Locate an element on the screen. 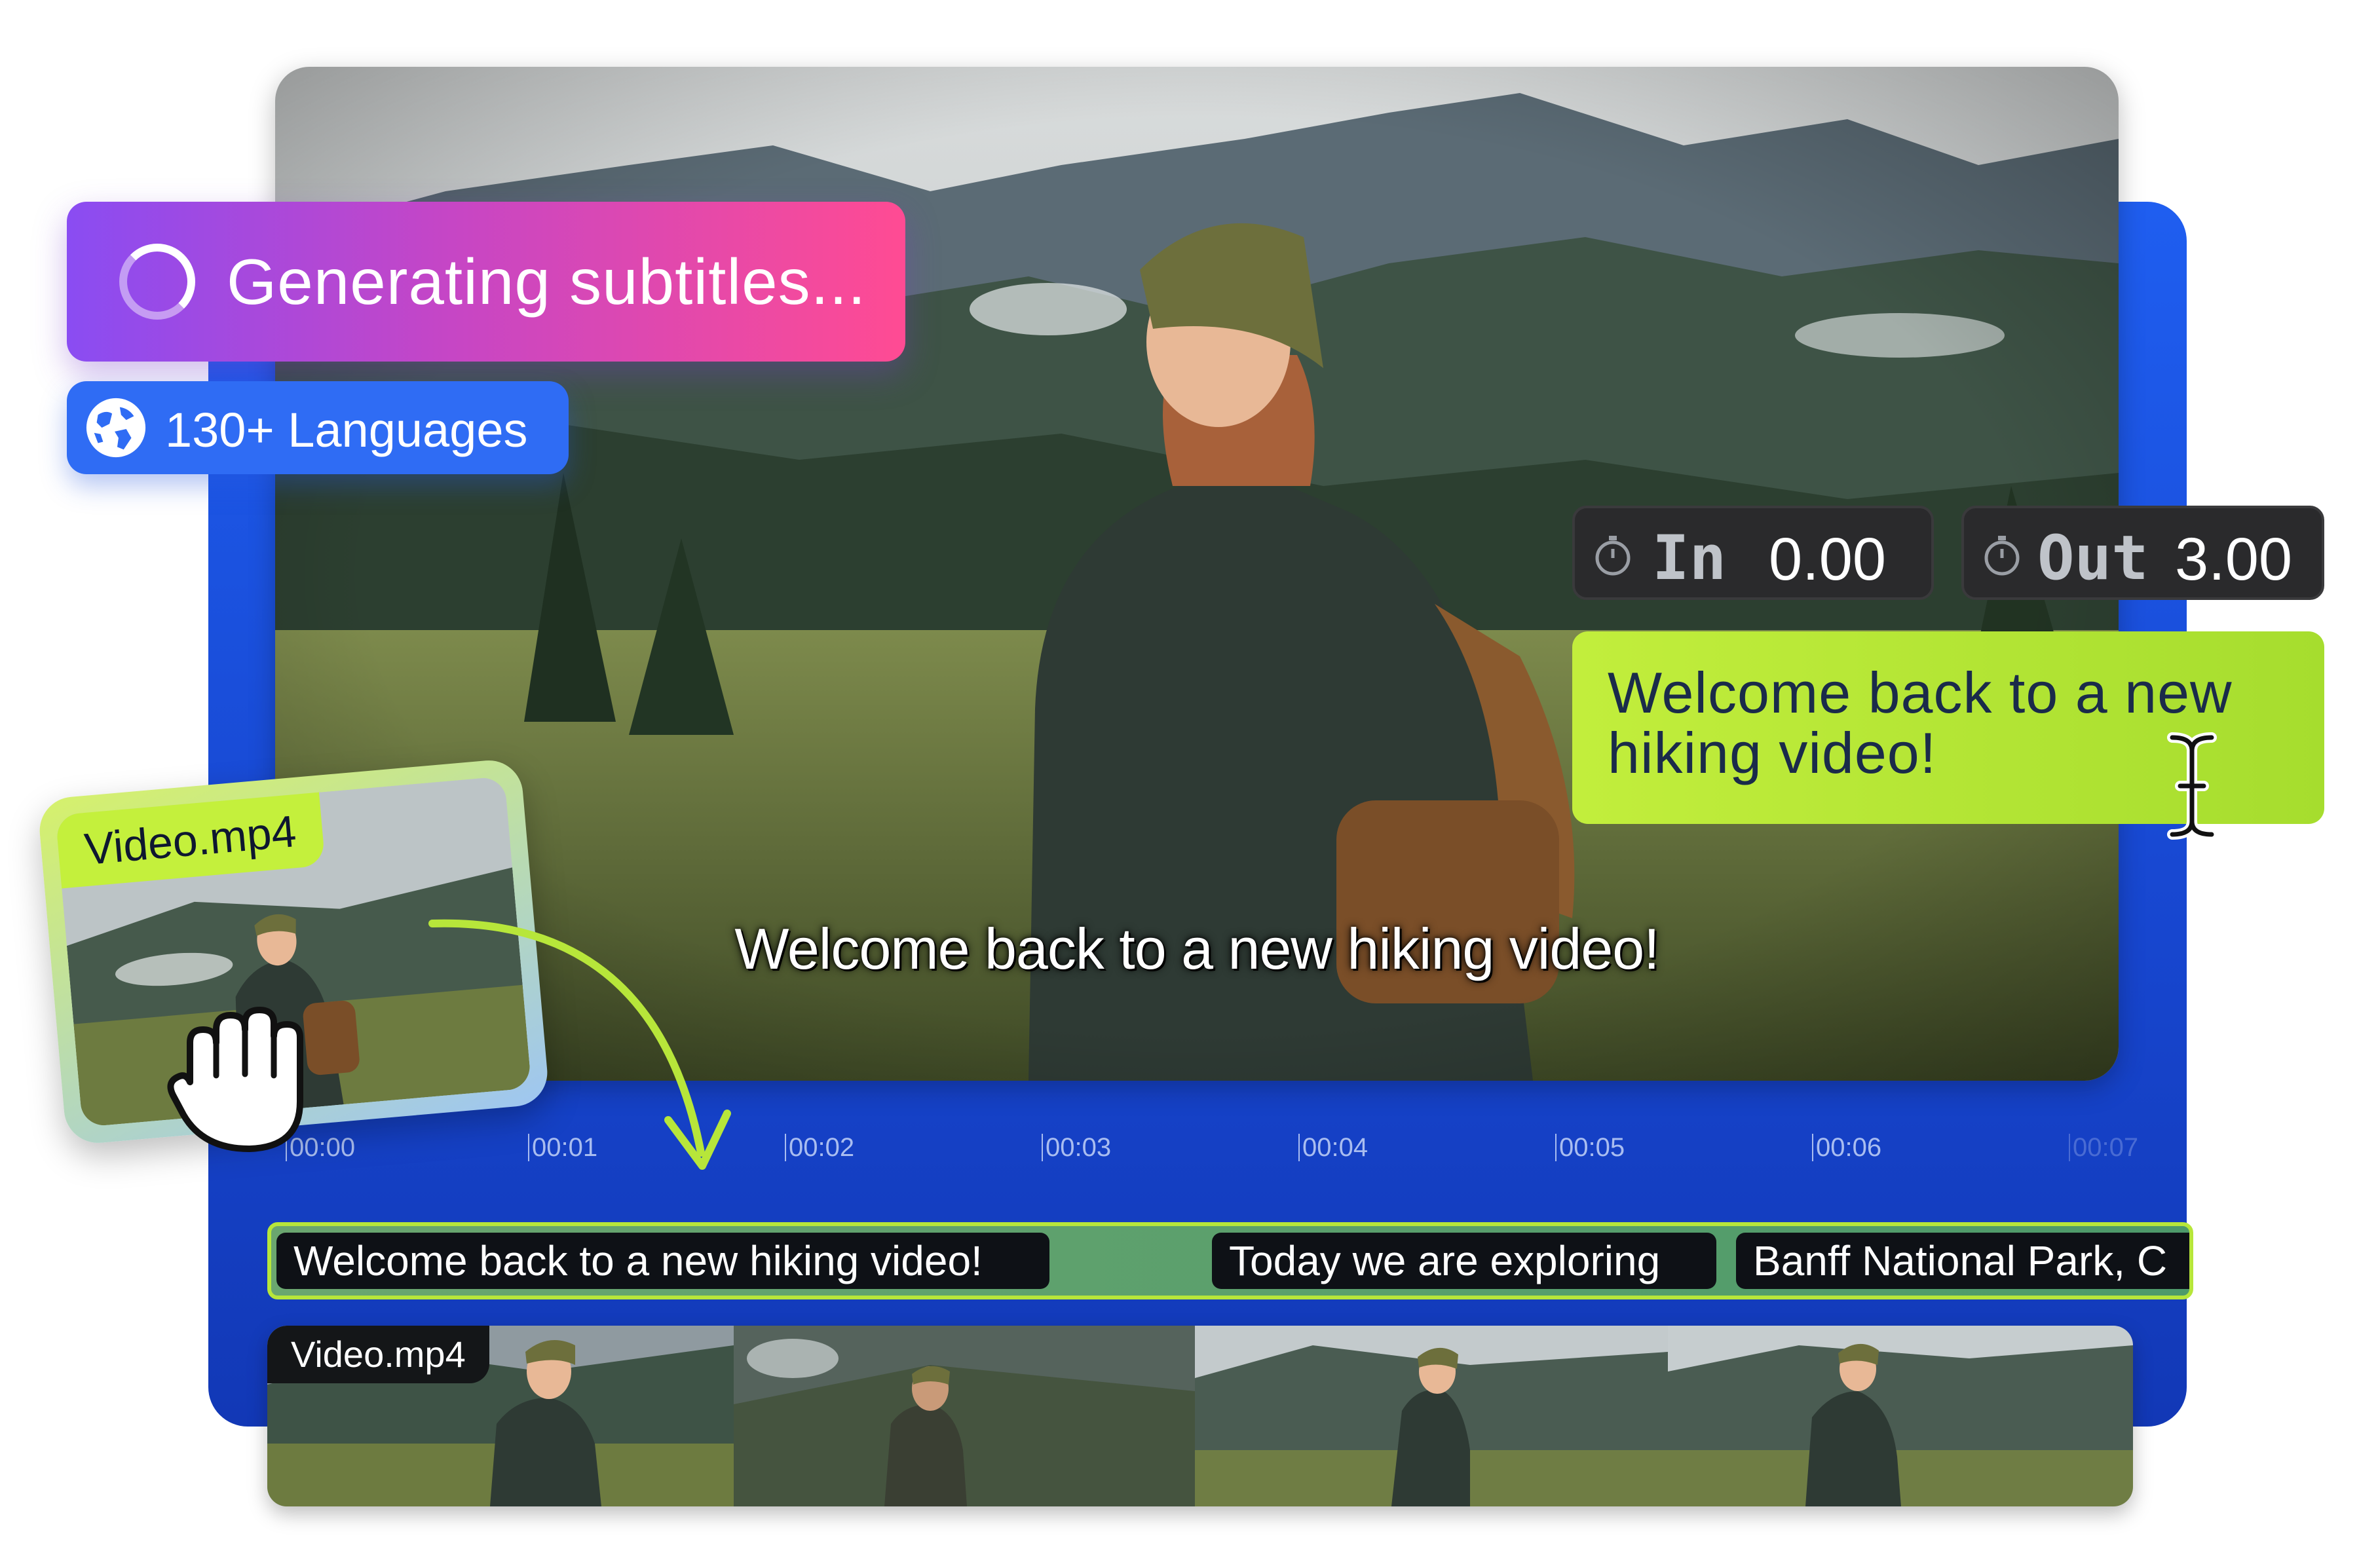 The width and height of the screenshot is (2378, 1568). video-track: Video.mp4 is located at coordinates (1200, 1416).